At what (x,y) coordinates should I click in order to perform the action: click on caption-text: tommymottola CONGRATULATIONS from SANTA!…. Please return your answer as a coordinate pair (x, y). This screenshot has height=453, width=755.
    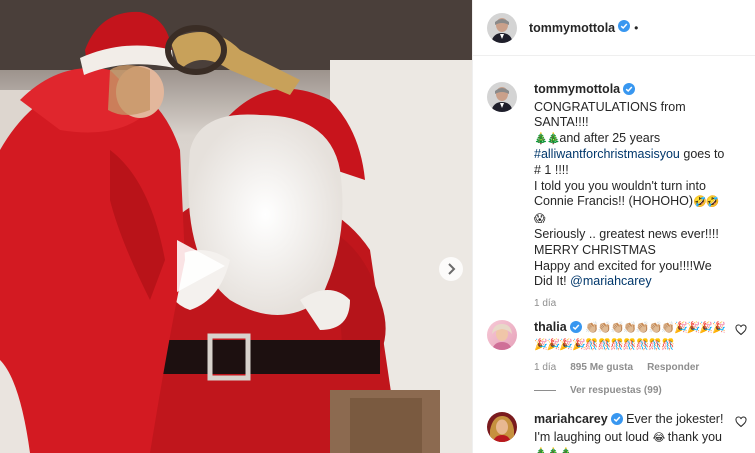
    Looking at the image, I should click on (630, 186).